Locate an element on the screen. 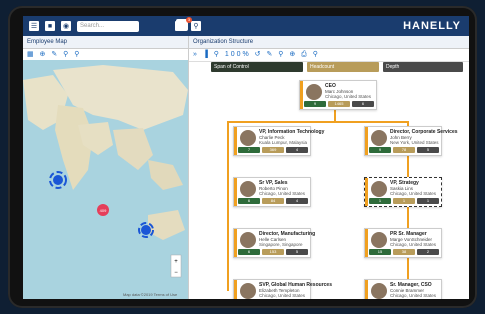 The image size is (485, 314). tab-org-structure: Organization Structure is located at coordinates (329, 42).